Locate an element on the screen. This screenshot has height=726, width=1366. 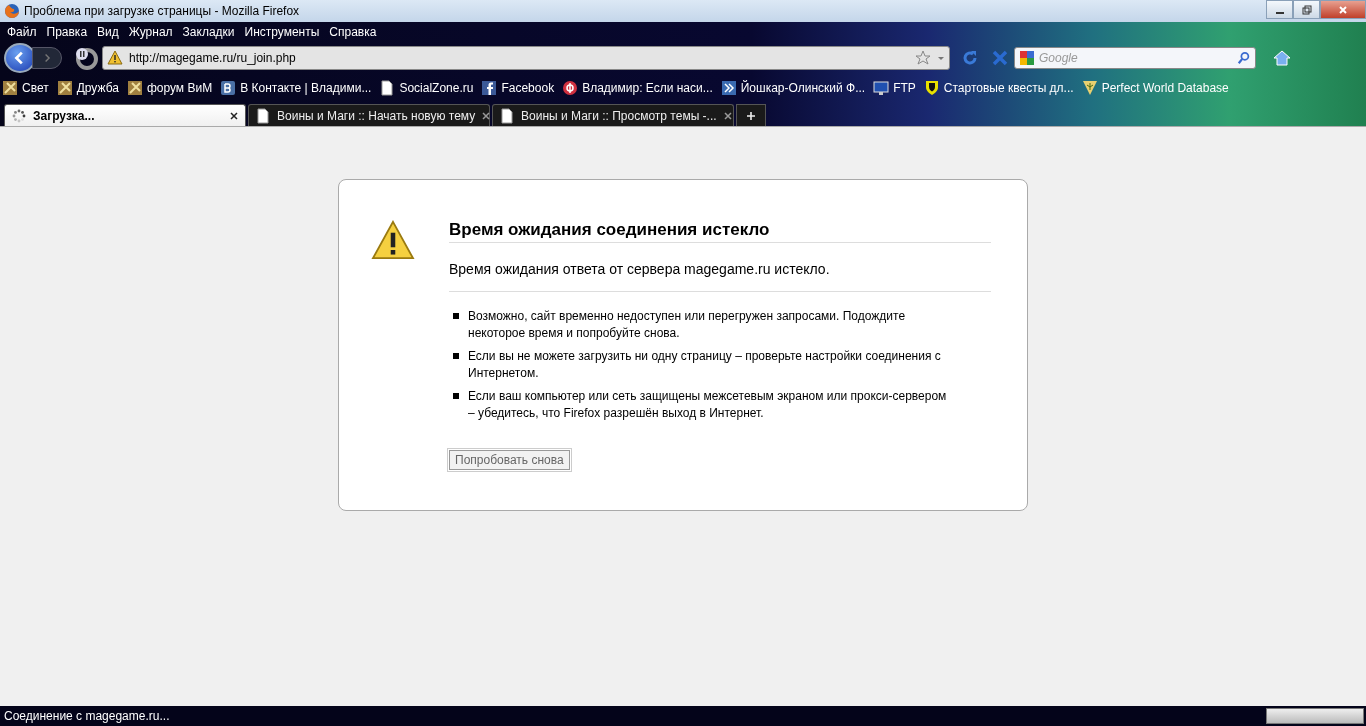
bookmark-item: Facebook is located at coordinates (518, 88).